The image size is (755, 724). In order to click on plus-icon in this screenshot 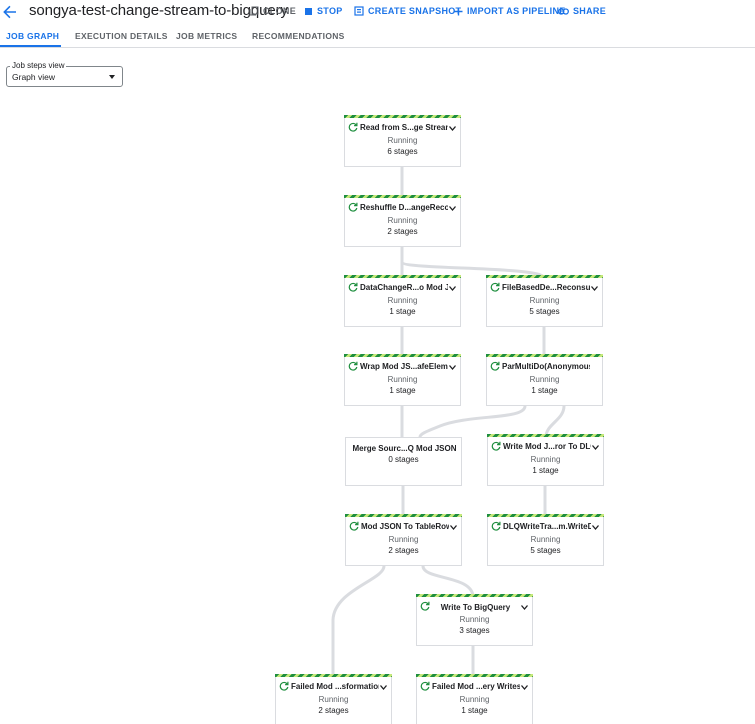, I will do `click(458, 11)`.